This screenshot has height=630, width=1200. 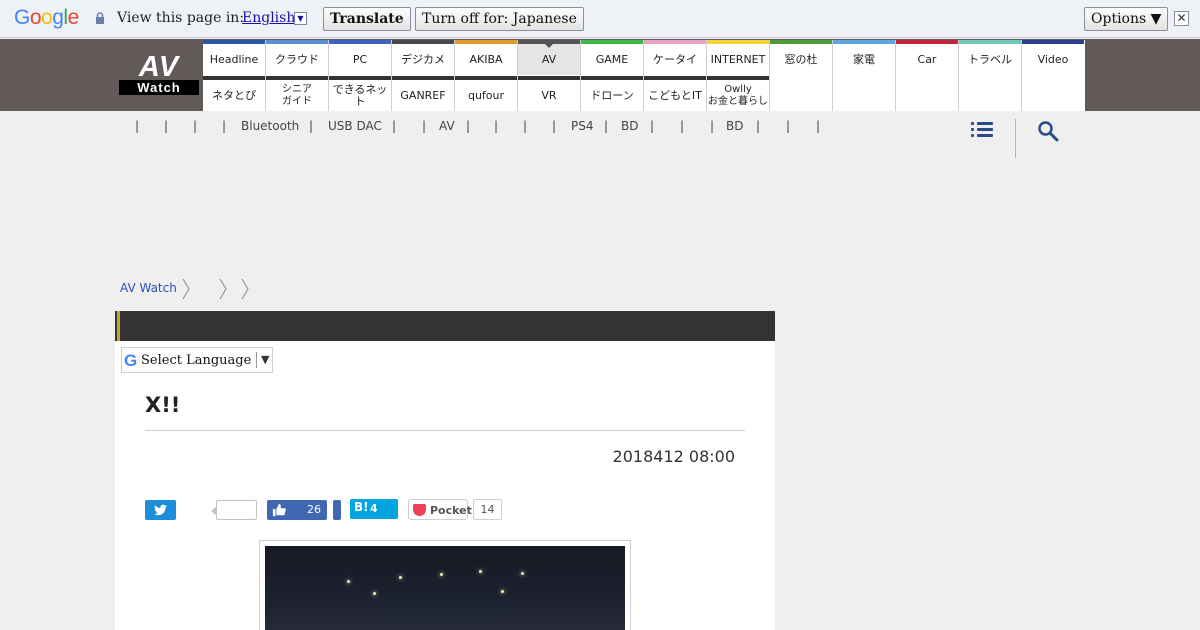 What do you see at coordinates (982, 130) in the screenshot?
I see `menu-icon` at bounding box center [982, 130].